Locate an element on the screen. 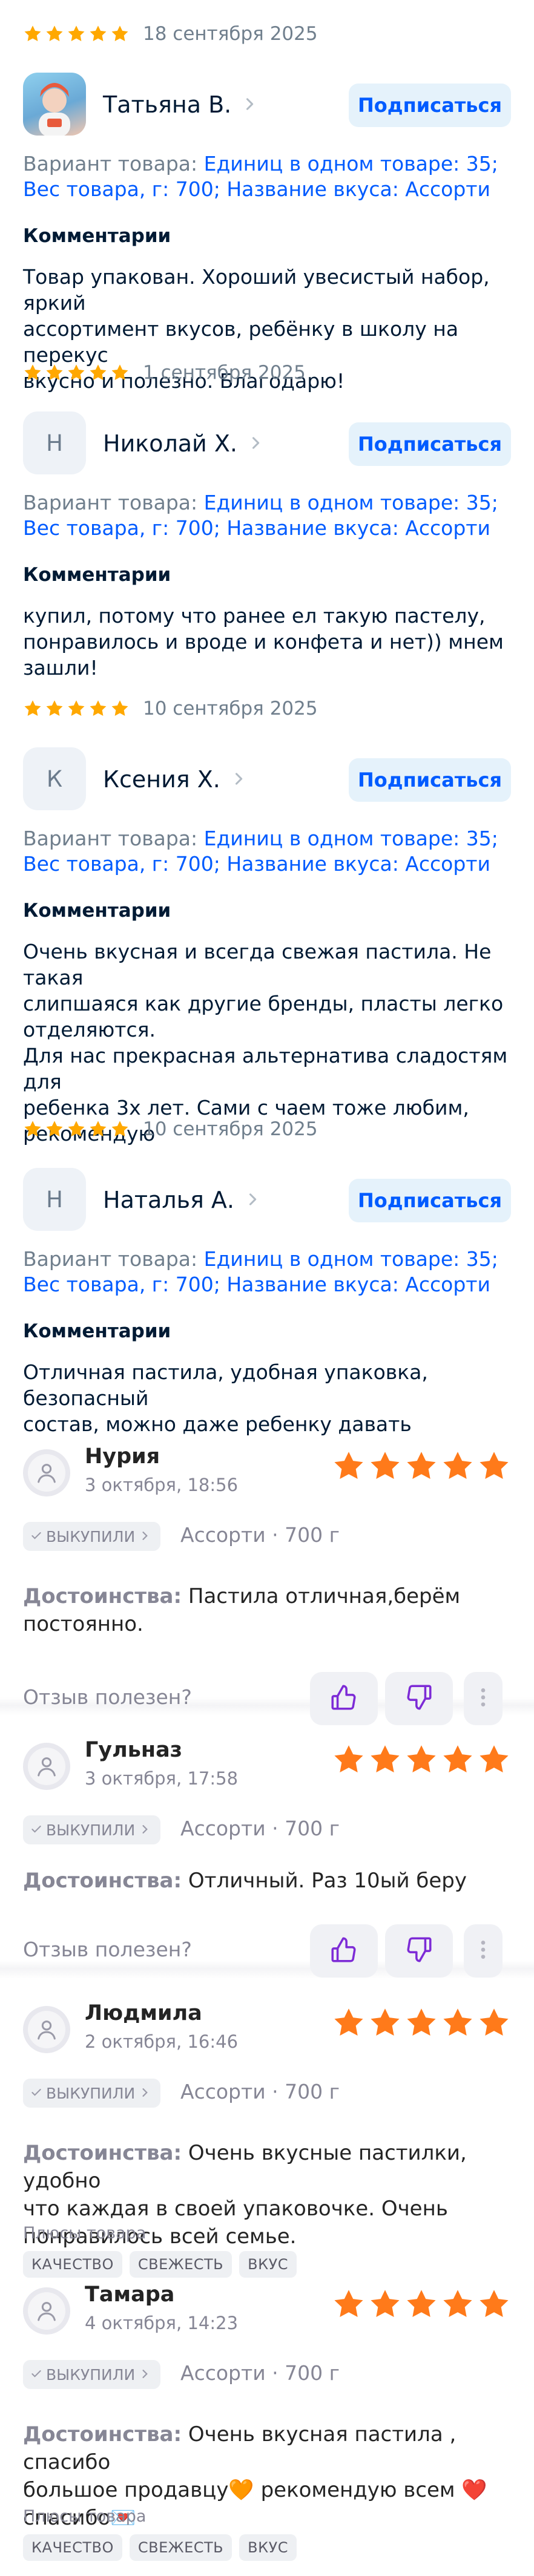 This screenshot has width=534, height=2576. comment-line: состав, можно даже ребенку давать is located at coordinates (217, 1424).